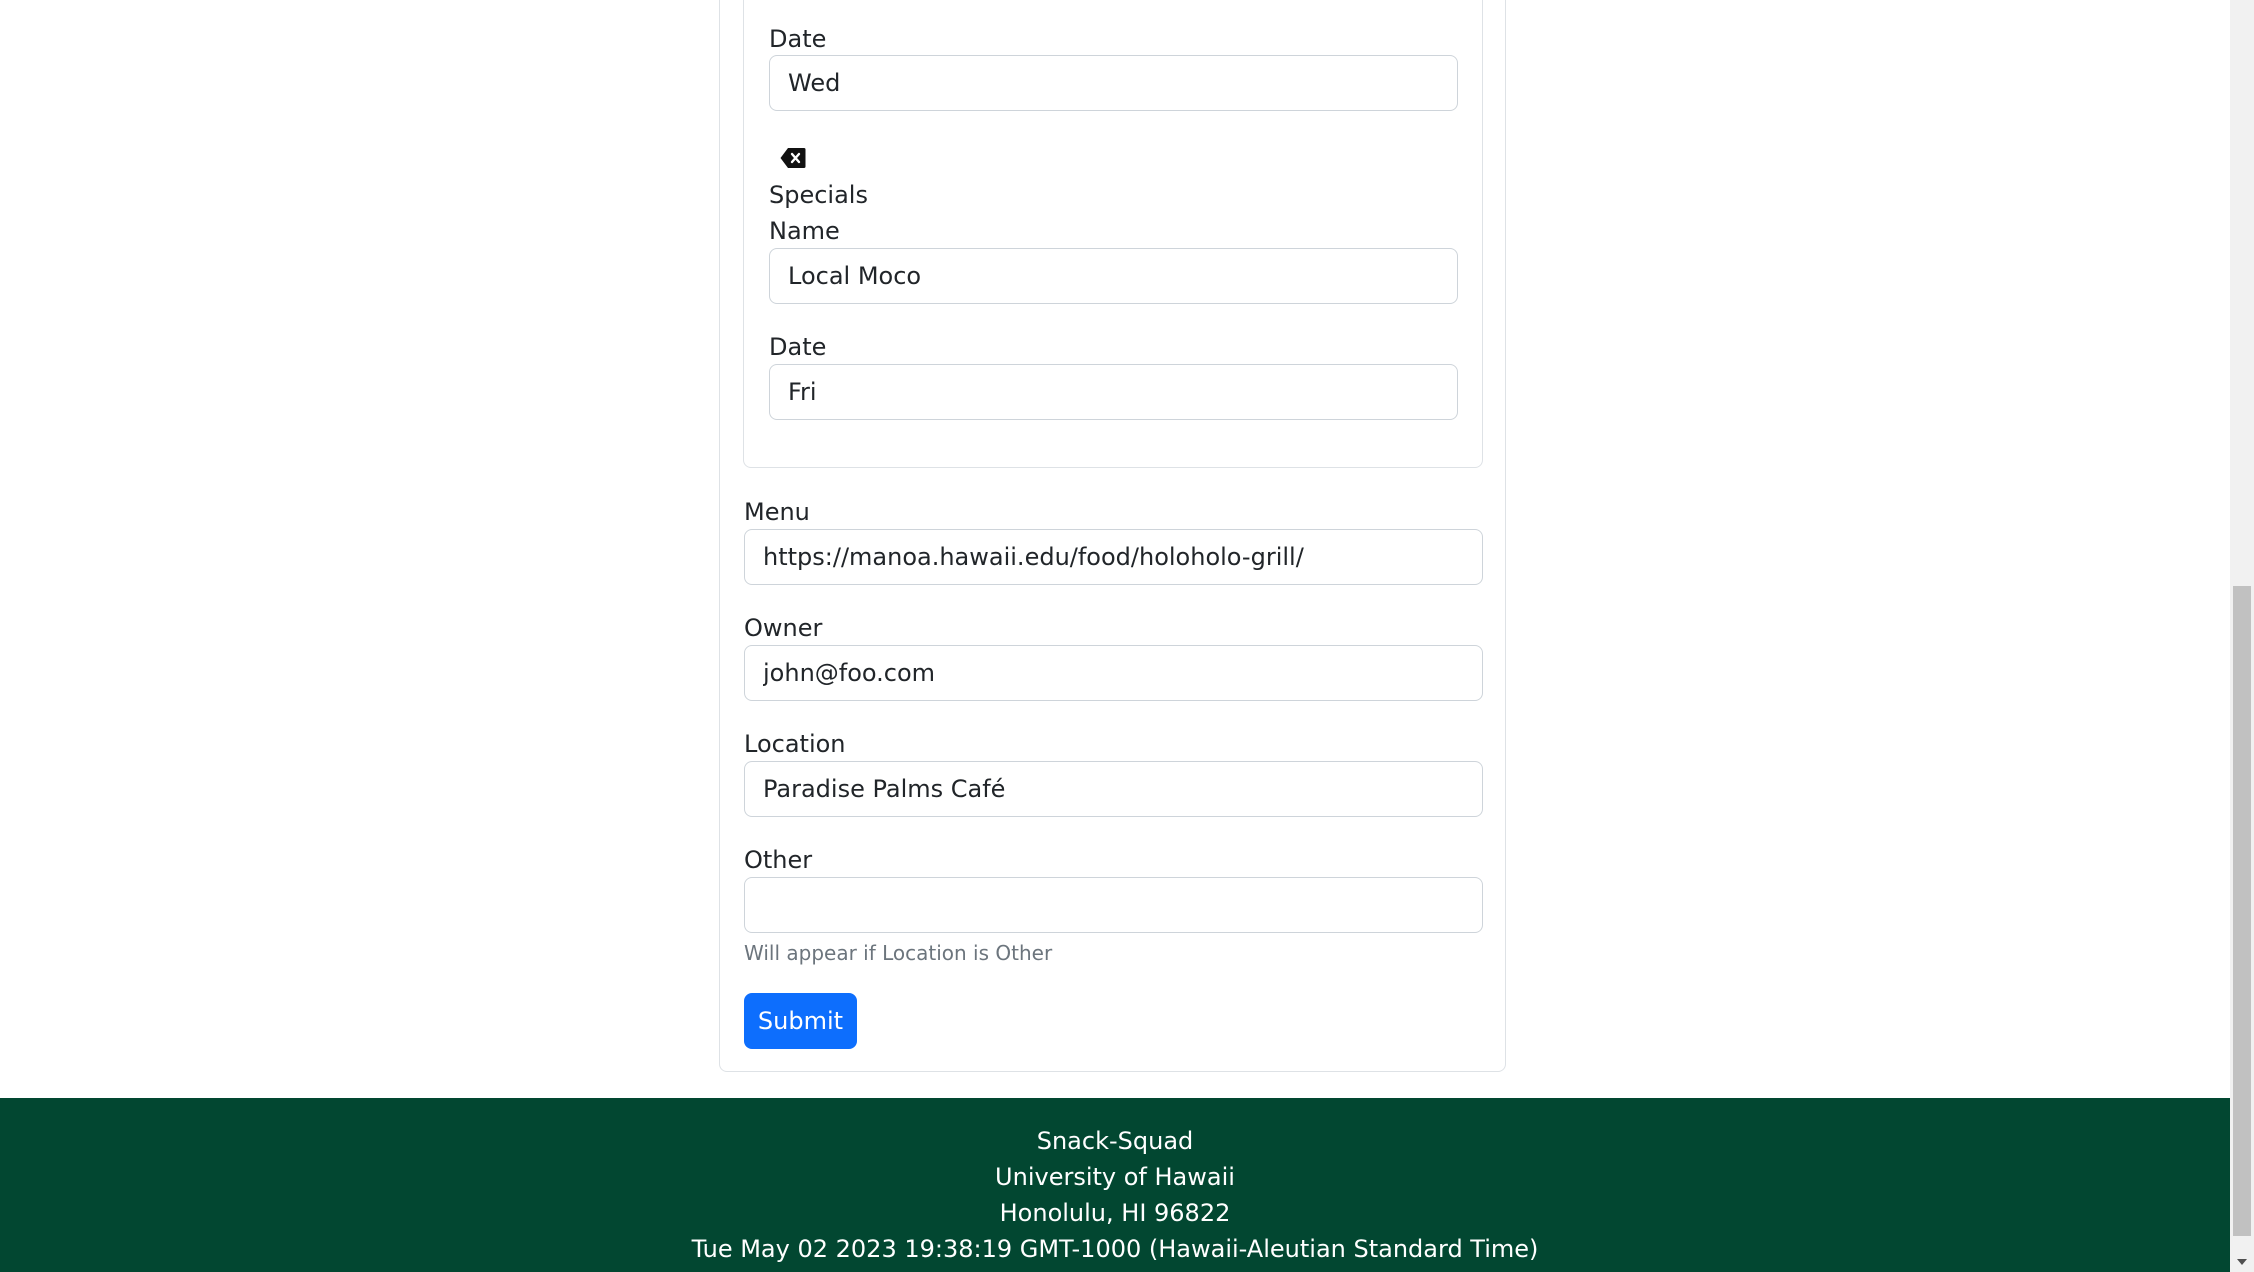 The image size is (2254, 1272). I want to click on other-label: Other, so click(778, 860).